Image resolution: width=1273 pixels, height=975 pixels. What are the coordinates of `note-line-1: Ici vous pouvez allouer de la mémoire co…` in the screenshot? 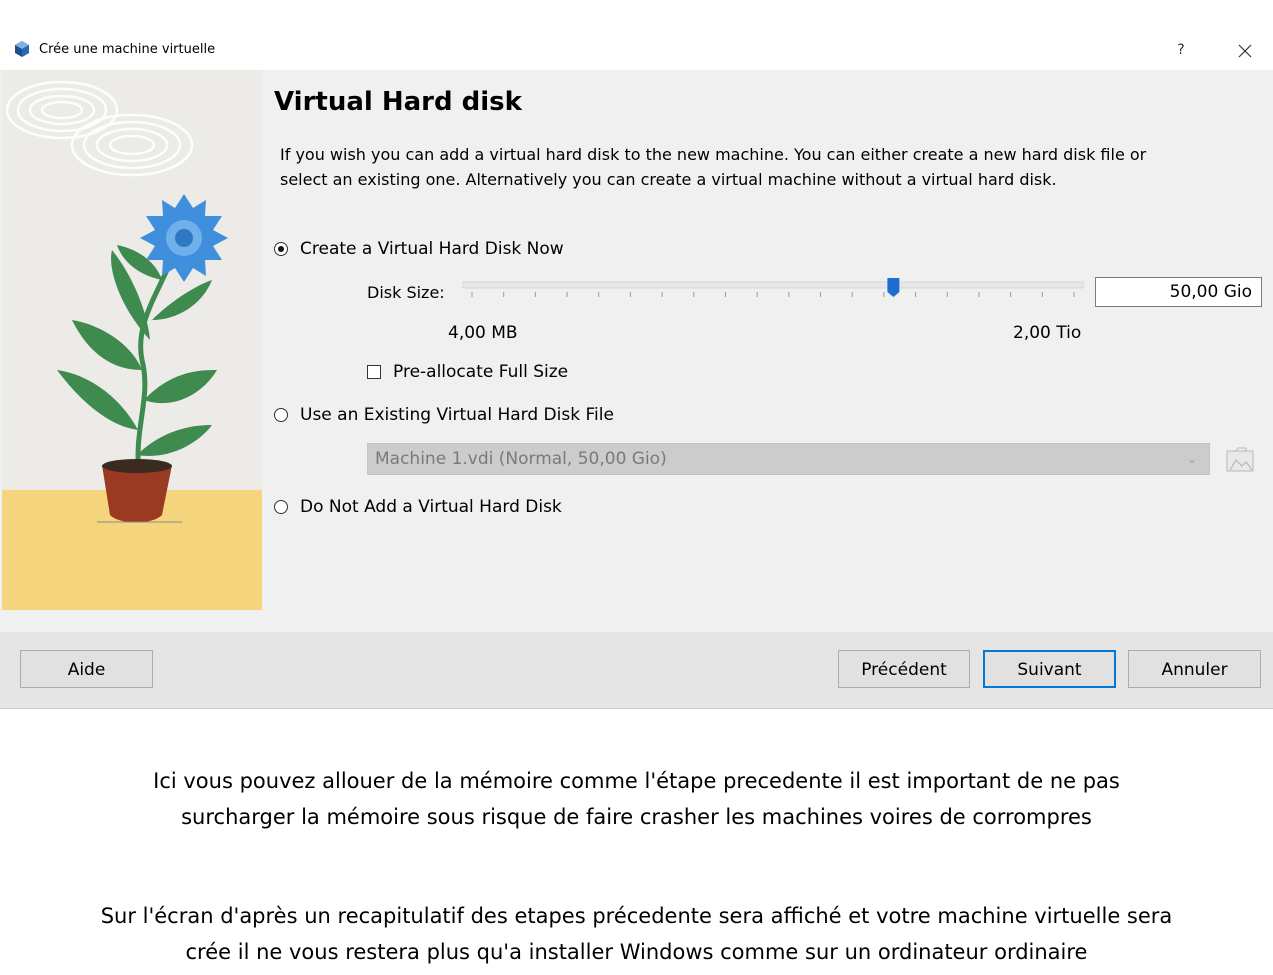 It's located at (636, 781).